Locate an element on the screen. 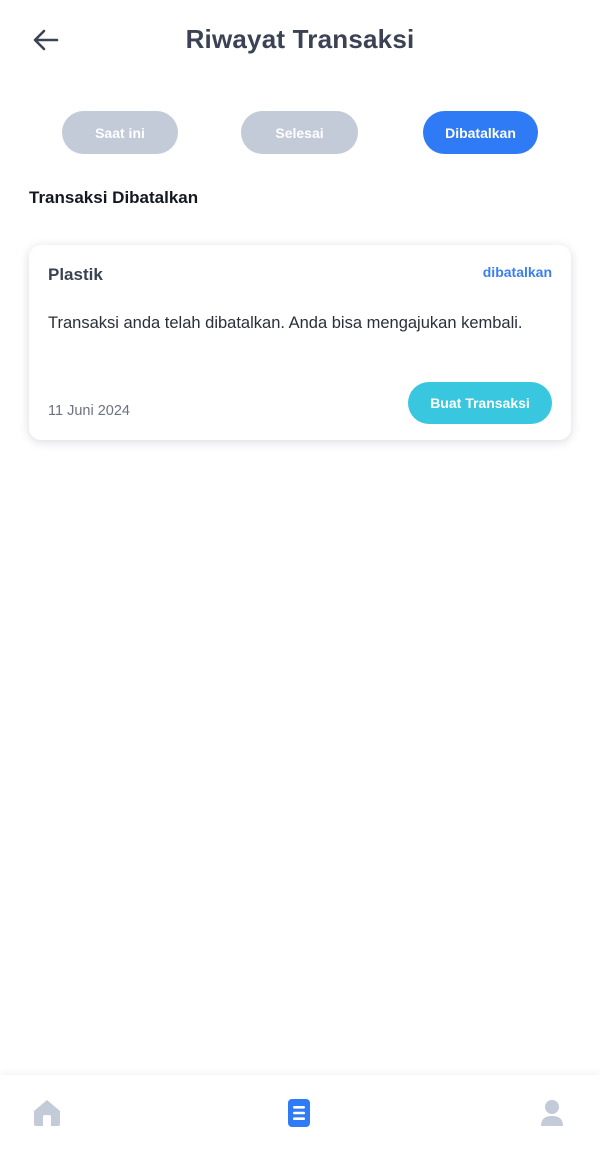 The height and width of the screenshot is (1151, 600). status-badge: dibatalkan is located at coordinates (517, 272).